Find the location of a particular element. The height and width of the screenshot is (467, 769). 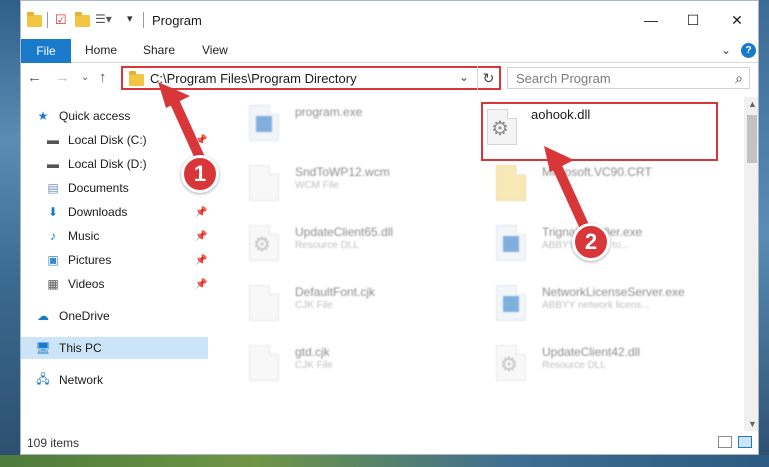

back-arrow-icon: ← is located at coordinates (34, 77).